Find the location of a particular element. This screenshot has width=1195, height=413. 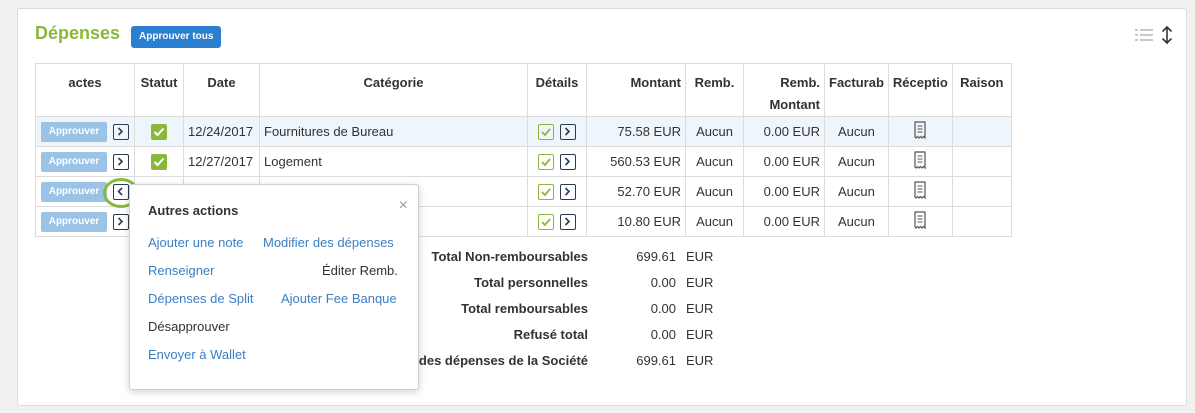

total-row: Total personnelles 0.00 EUR is located at coordinates (561, 285).